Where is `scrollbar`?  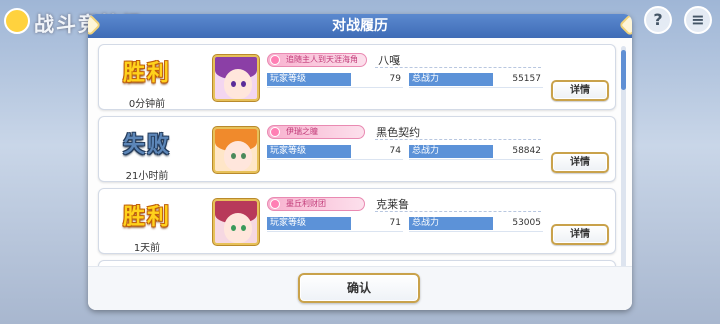 scrollbar is located at coordinates (623, 159).